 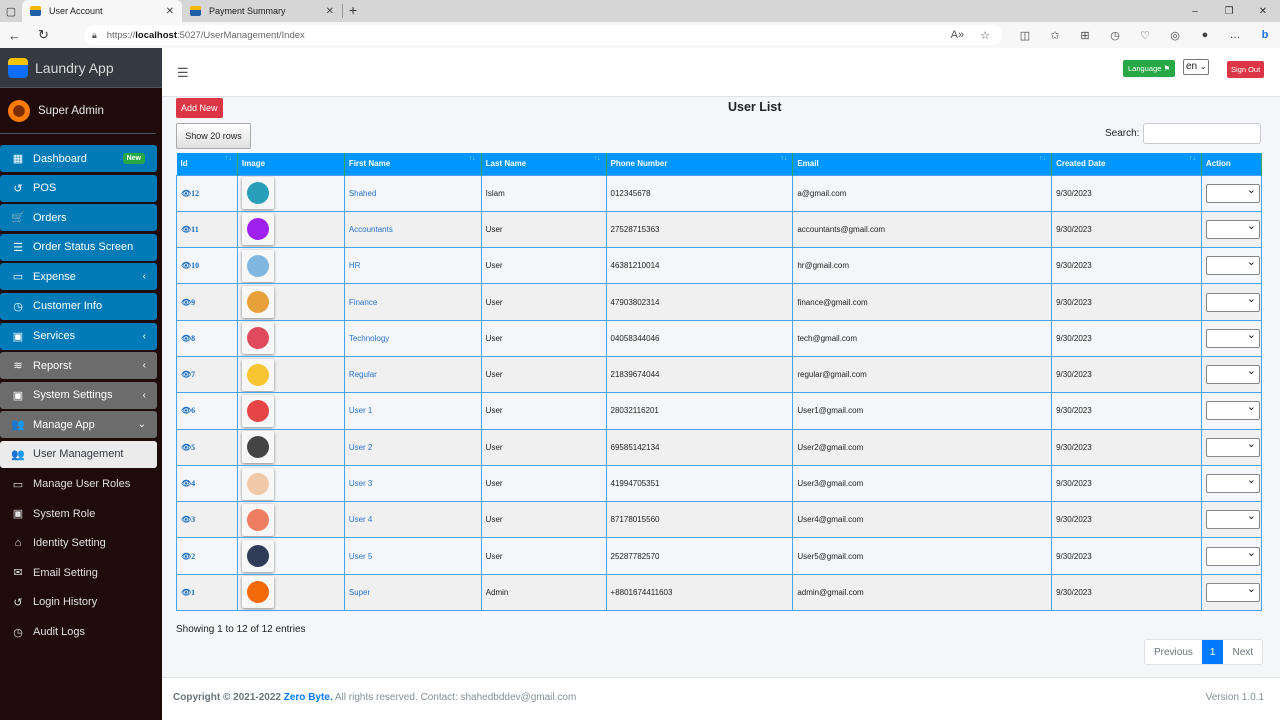 I want to click on column-header-created-date: Created Date ↑↓, so click(x=1126, y=164).